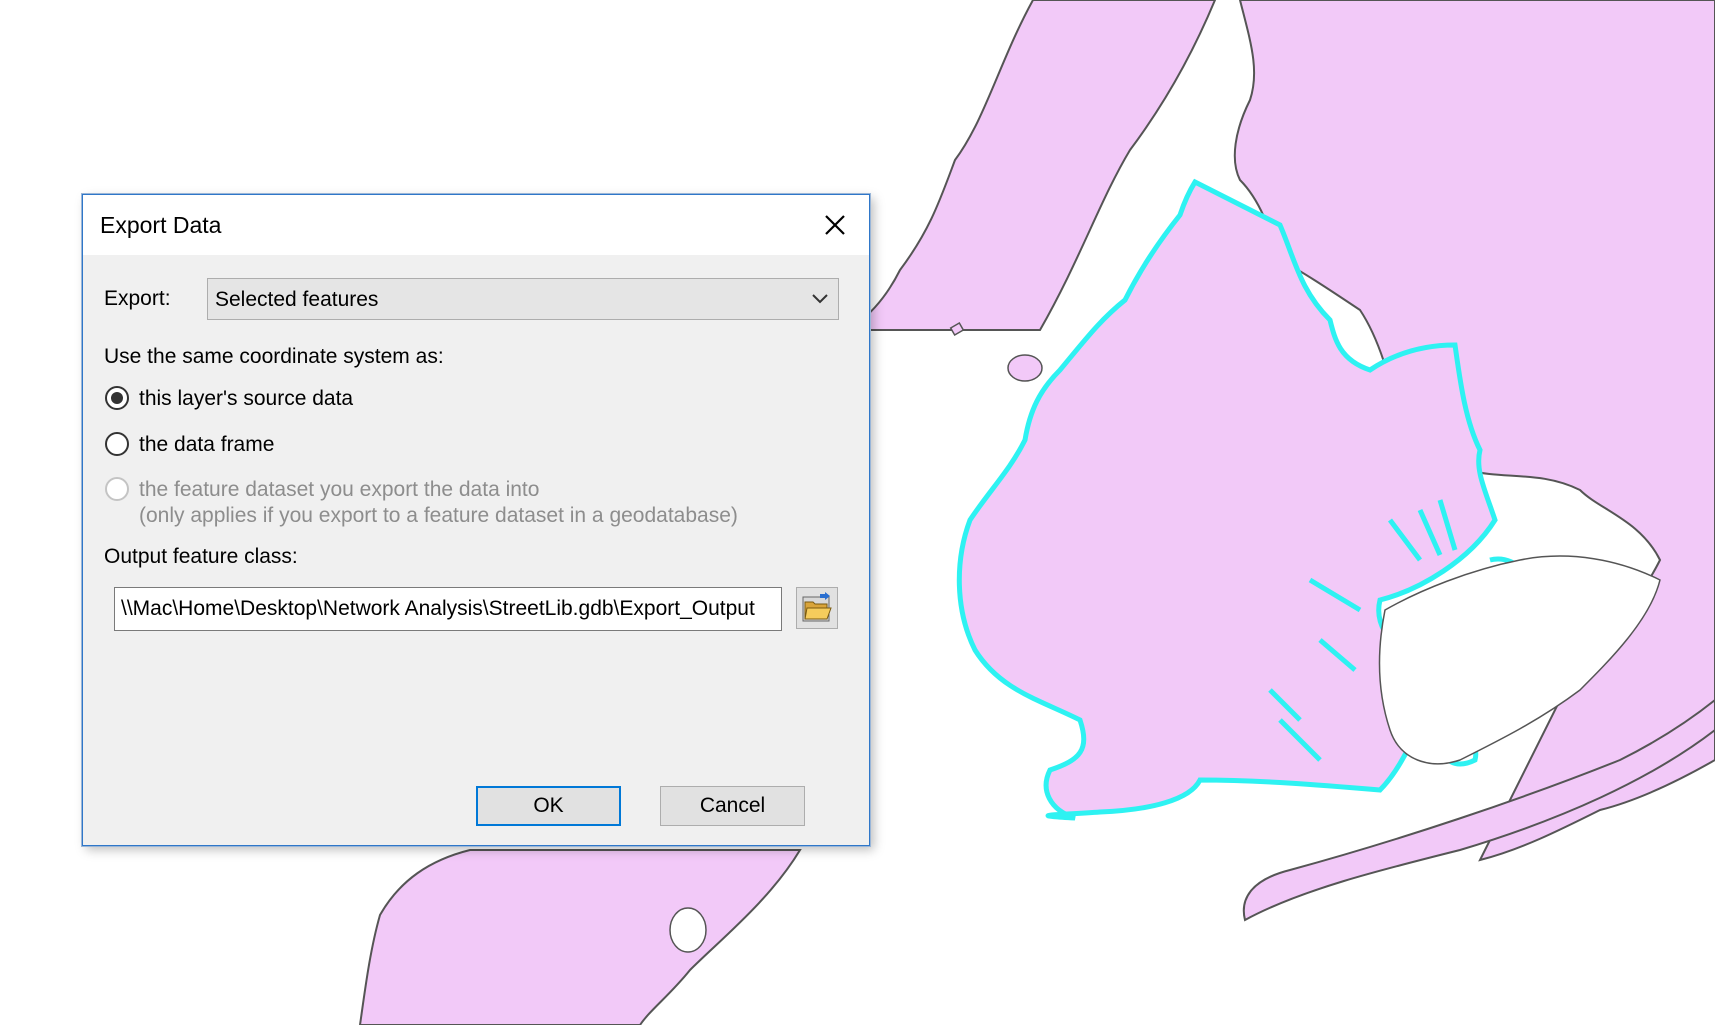  What do you see at coordinates (117, 444) in the screenshot?
I see `radio-data-frame` at bounding box center [117, 444].